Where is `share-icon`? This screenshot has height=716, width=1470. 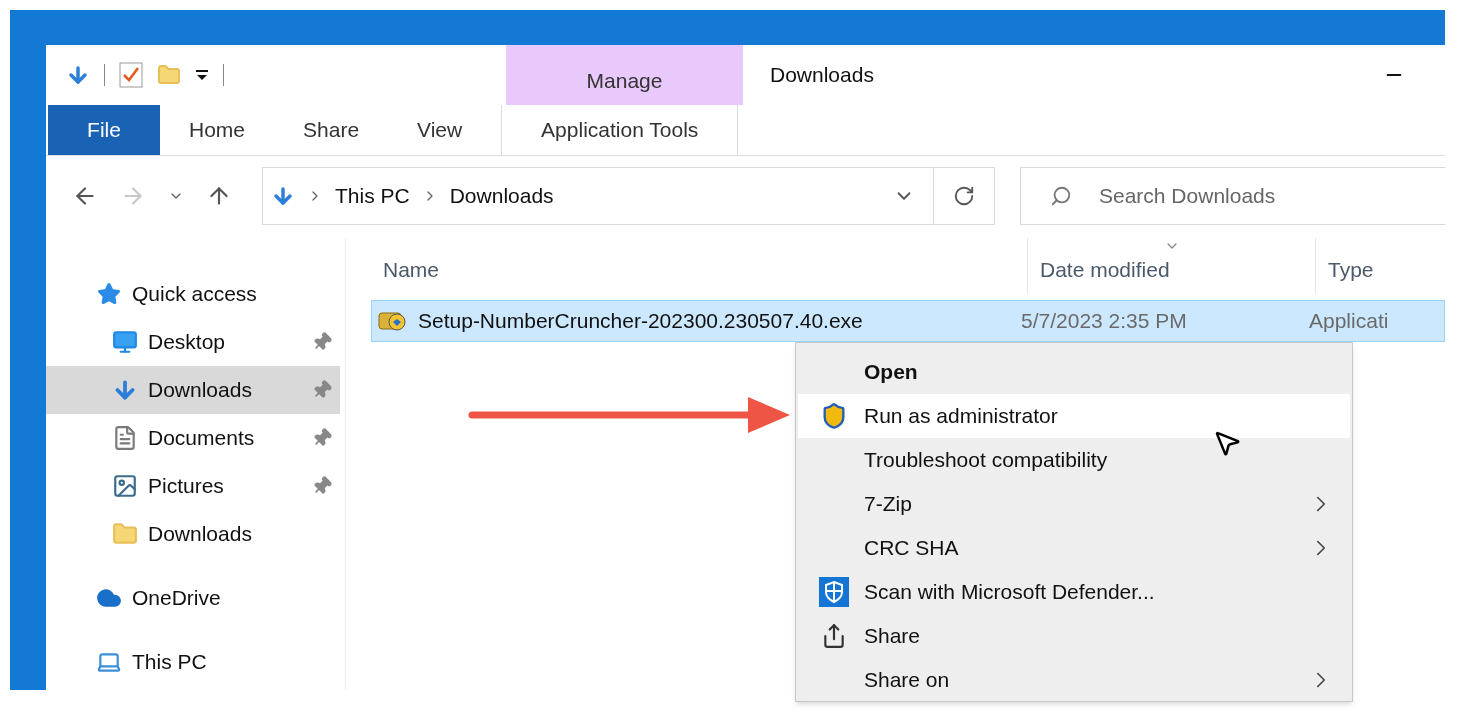 share-icon is located at coordinates (834, 636).